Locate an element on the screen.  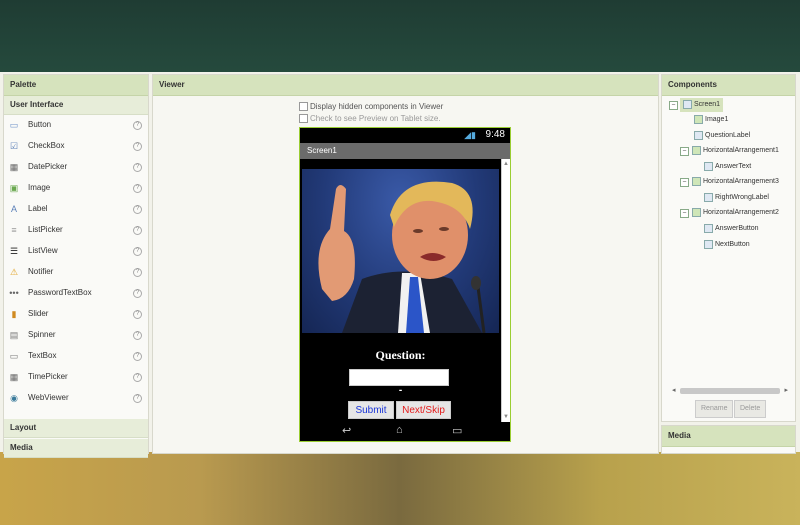
palette-item-label: ListView is located at coordinates (43, 250).